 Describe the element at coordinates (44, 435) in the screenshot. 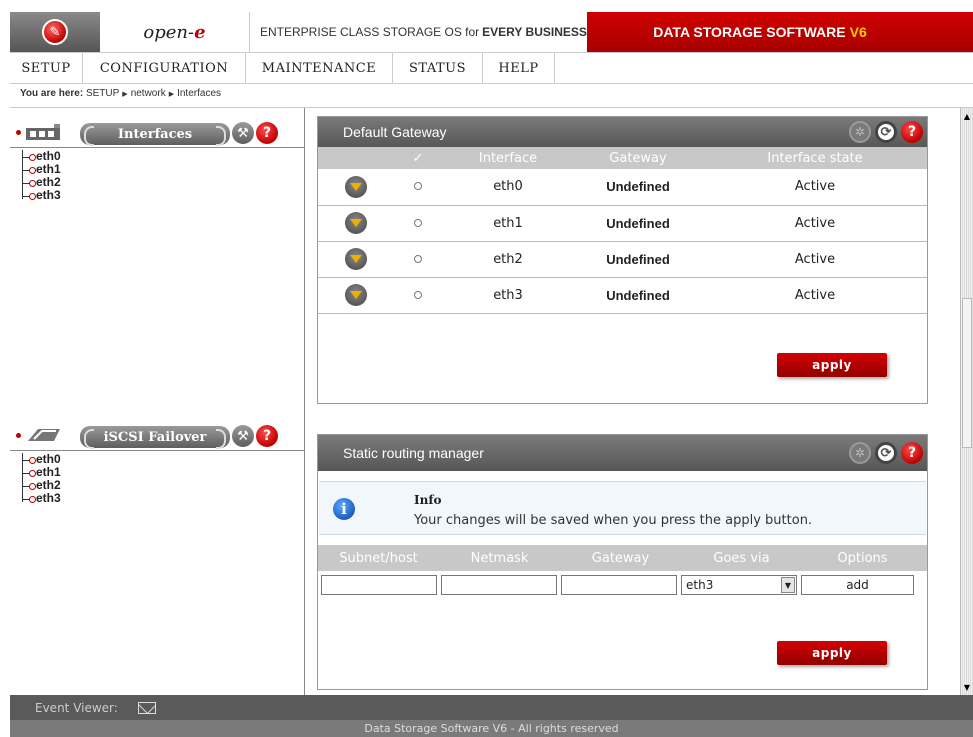

I see `failover-icon` at that location.